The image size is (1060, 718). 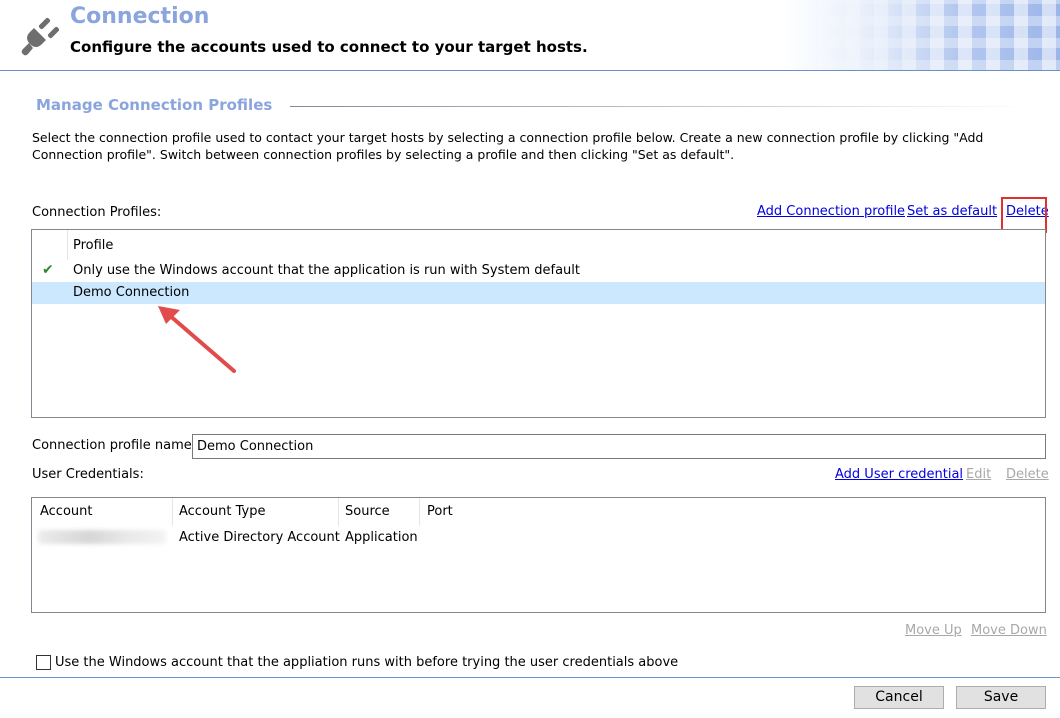 I want to click on move-up-link: Move Up, so click(x=933, y=630).